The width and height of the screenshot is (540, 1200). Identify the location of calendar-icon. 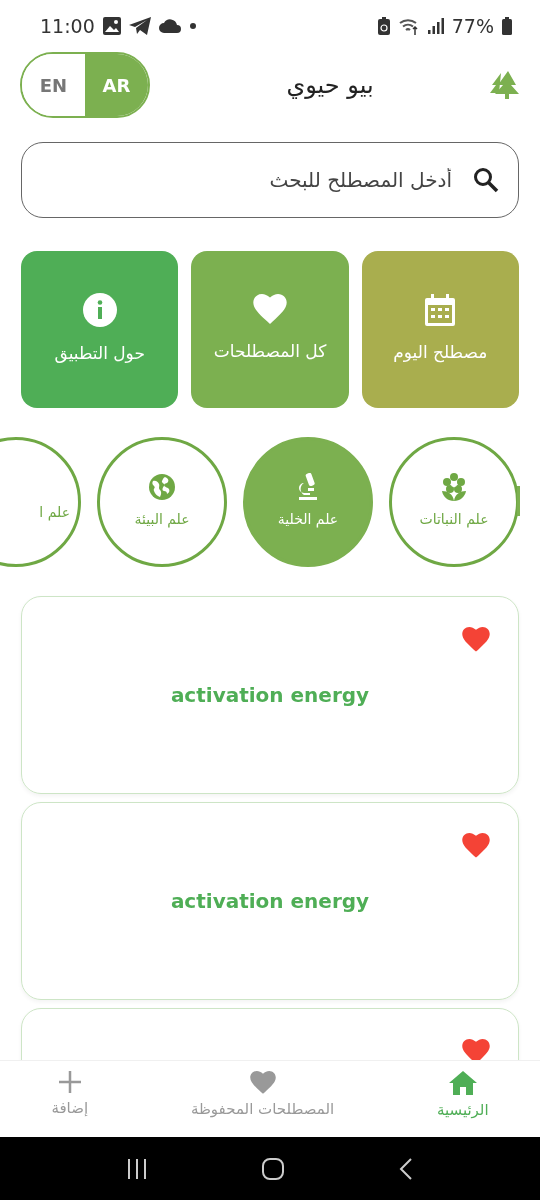
(440, 309).